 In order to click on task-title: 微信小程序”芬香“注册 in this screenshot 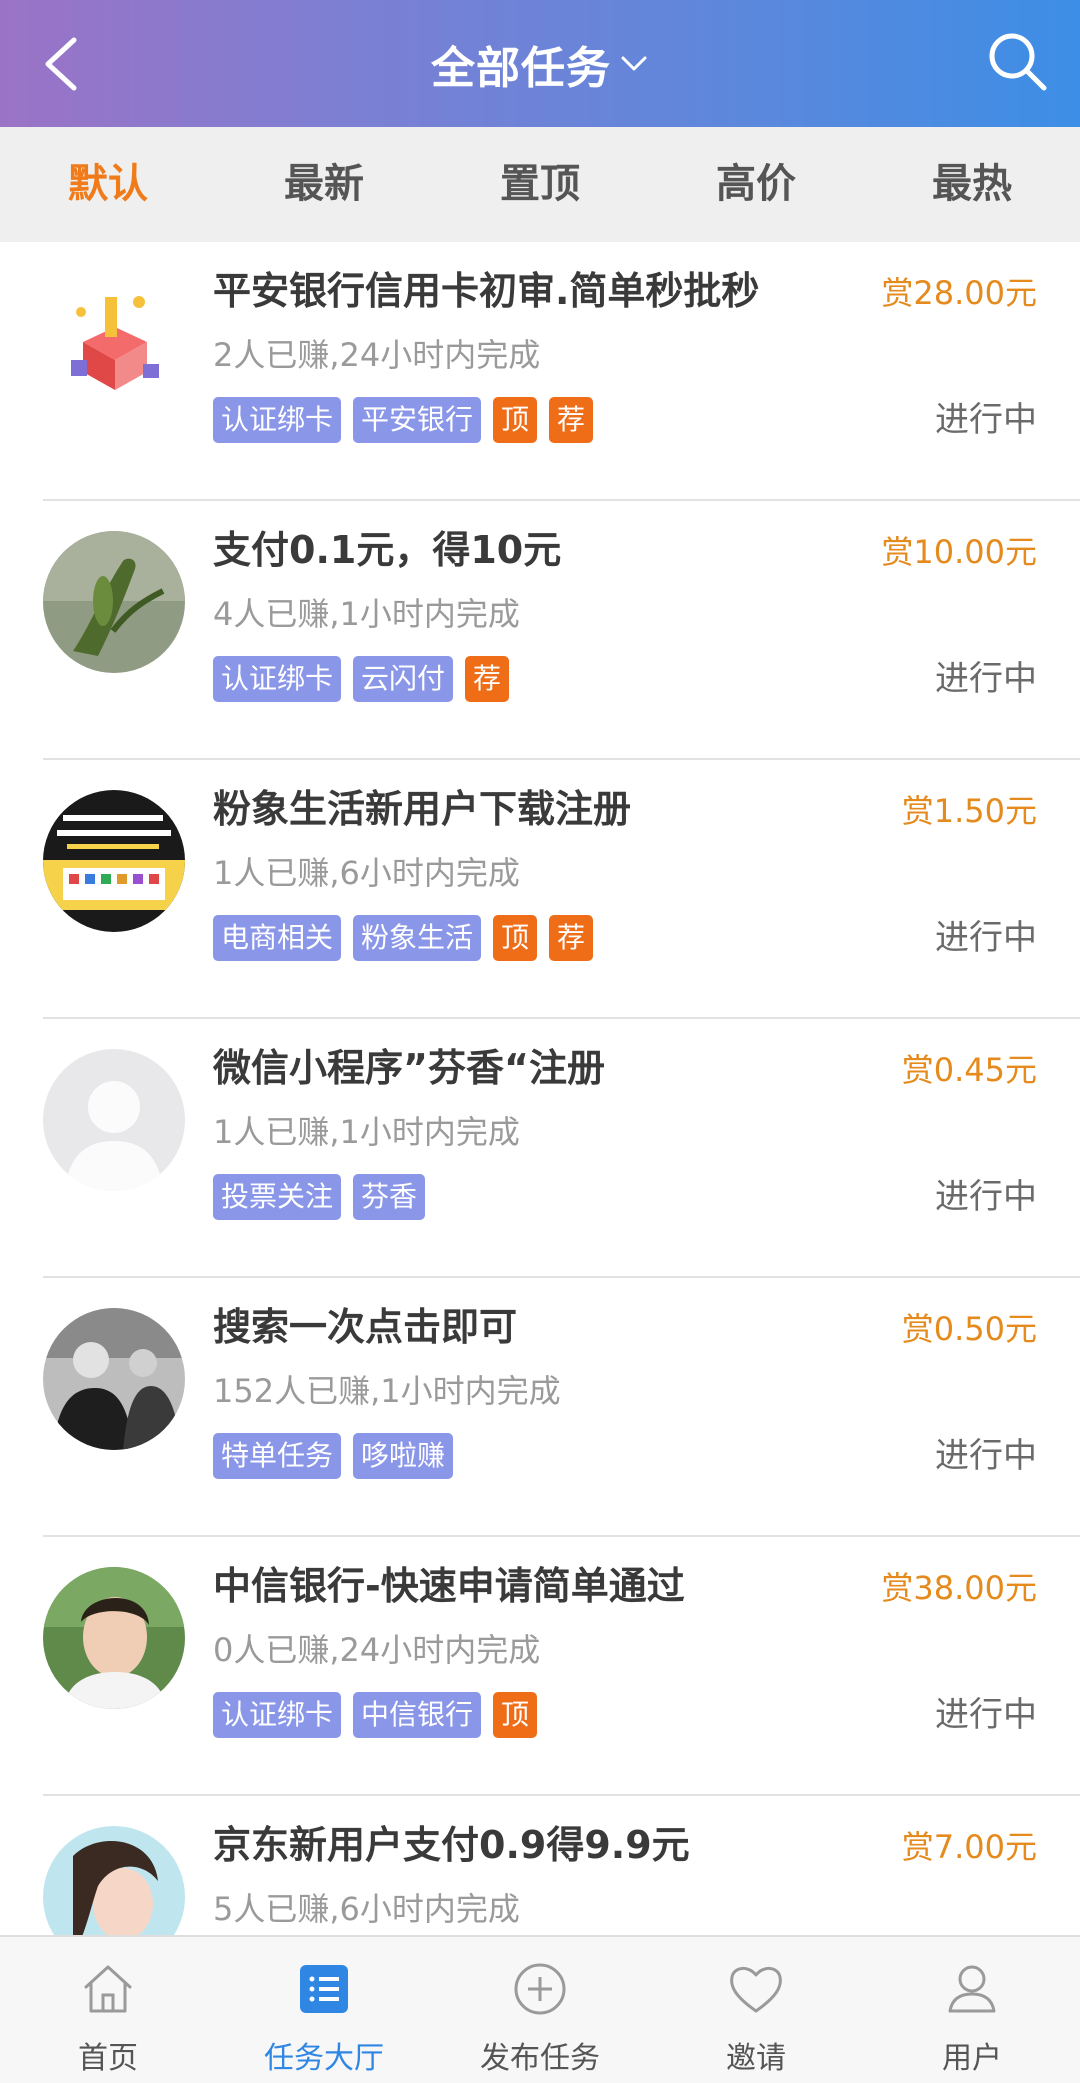, I will do `click(409, 1068)`.